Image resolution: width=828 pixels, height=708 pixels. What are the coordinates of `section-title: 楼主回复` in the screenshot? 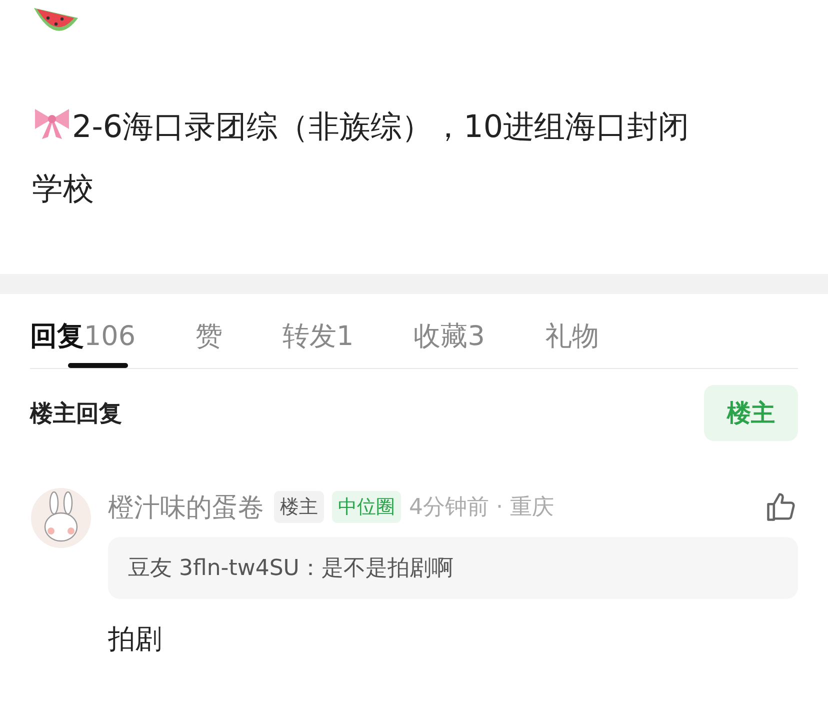 It's located at (76, 414).